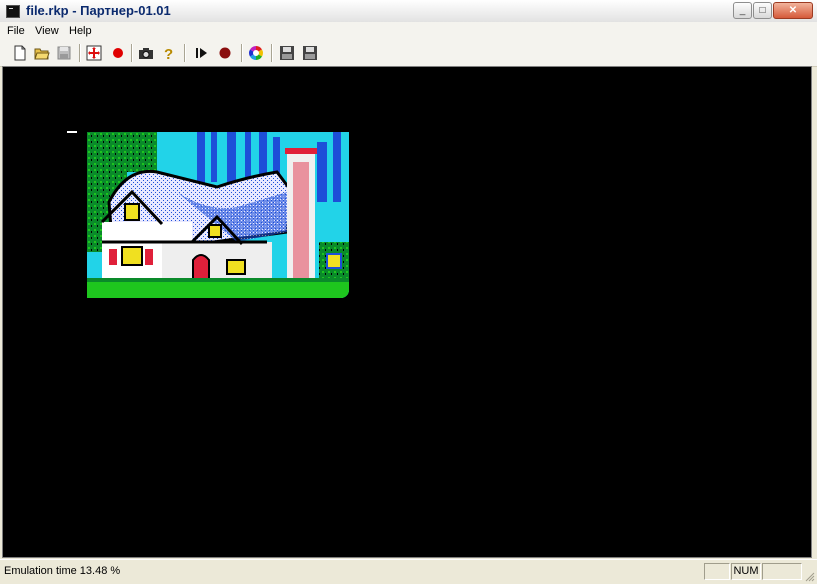  What do you see at coordinates (408, 11) in the screenshot?
I see `title-bar: file.rkp - Партнер-01.01 _ □ ✕` at bounding box center [408, 11].